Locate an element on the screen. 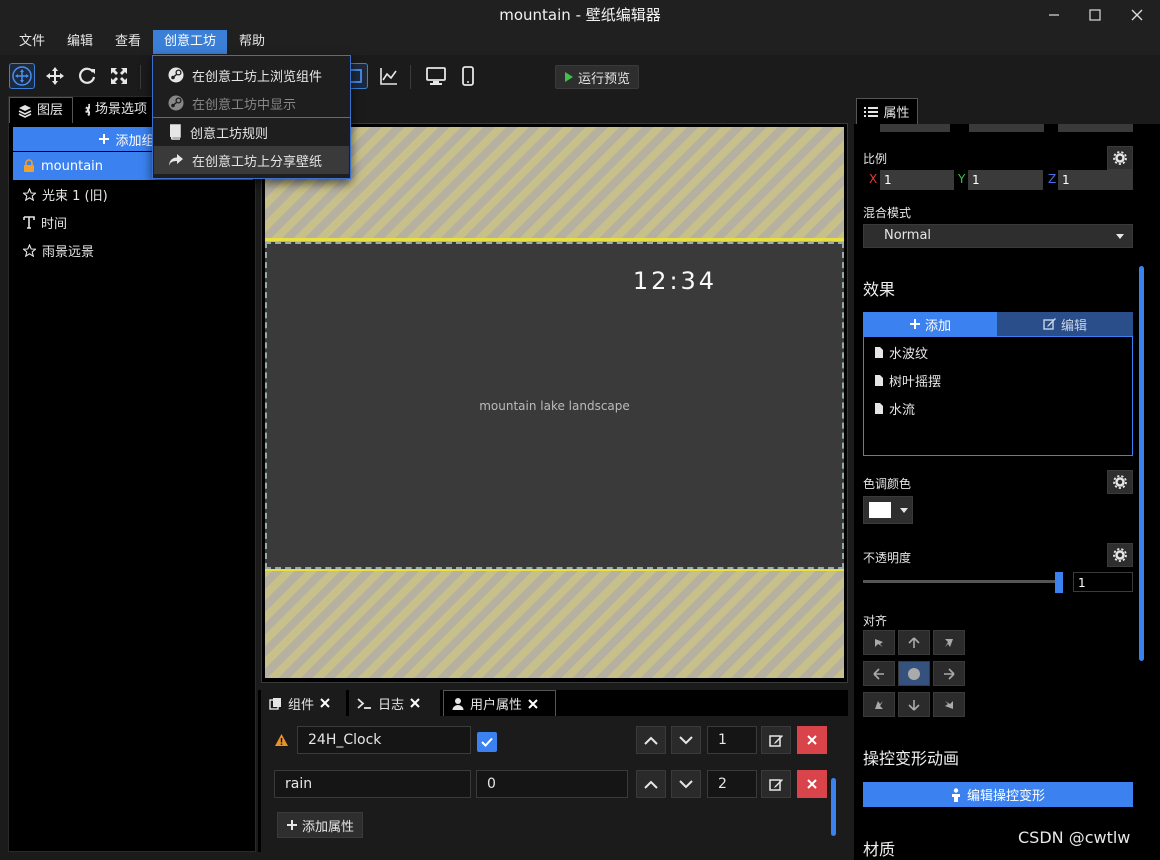 The width and height of the screenshot is (1160, 860). close-window-button is located at coordinates (1137, 15).